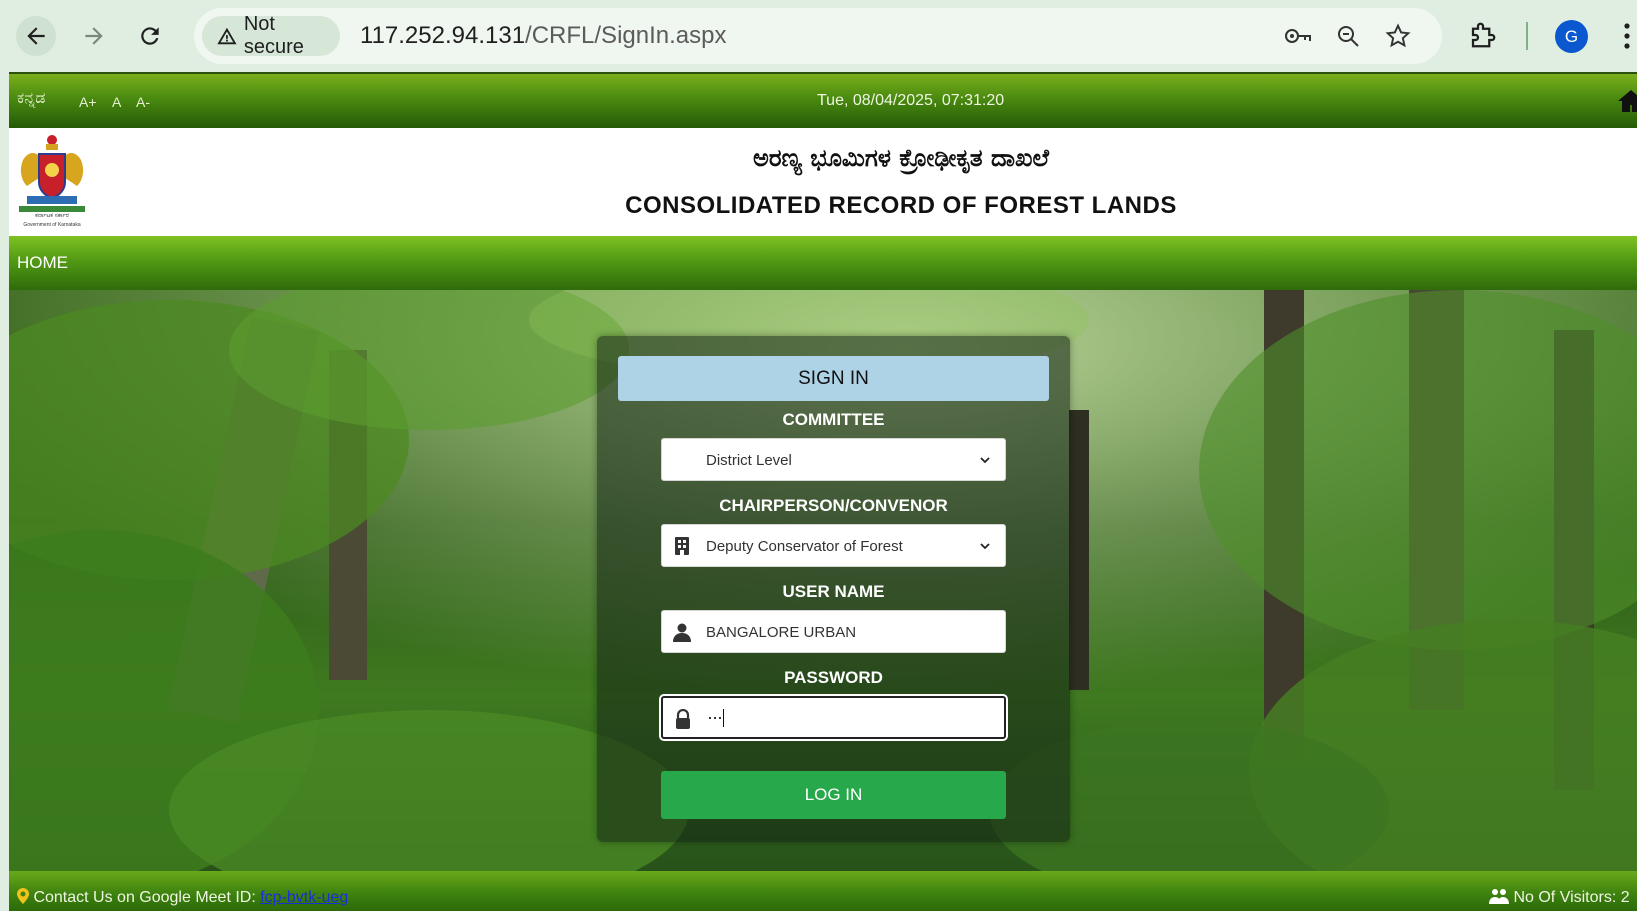 This screenshot has height=911, width=1637. What do you see at coordinates (833, 419) in the screenshot?
I see `committee-label: COMMITTEE` at bounding box center [833, 419].